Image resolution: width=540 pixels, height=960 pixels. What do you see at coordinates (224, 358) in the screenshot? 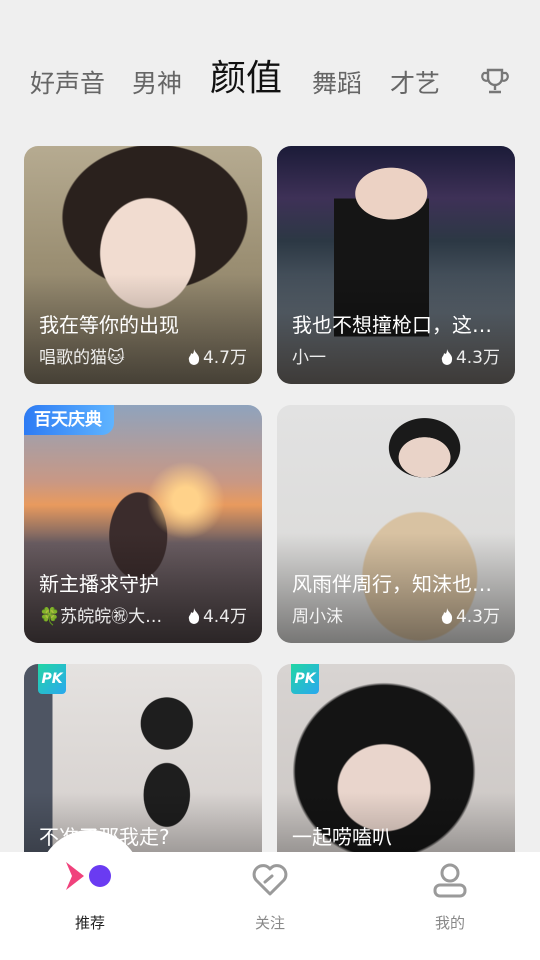
I see `heat-value: 4.7万` at bounding box center [224, 358].